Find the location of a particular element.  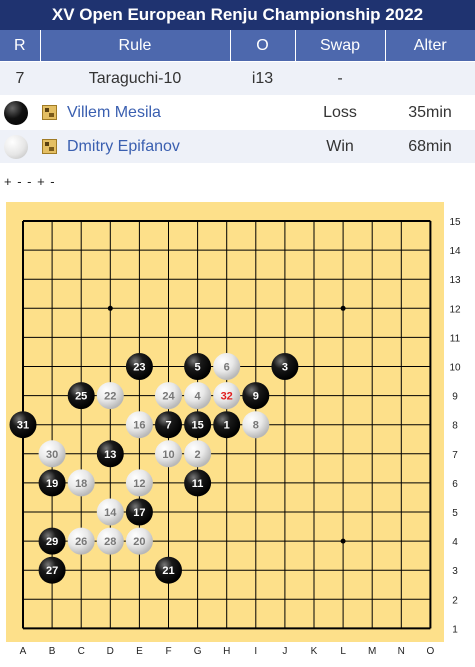

column-label: M is located at coordinates (372, 651).